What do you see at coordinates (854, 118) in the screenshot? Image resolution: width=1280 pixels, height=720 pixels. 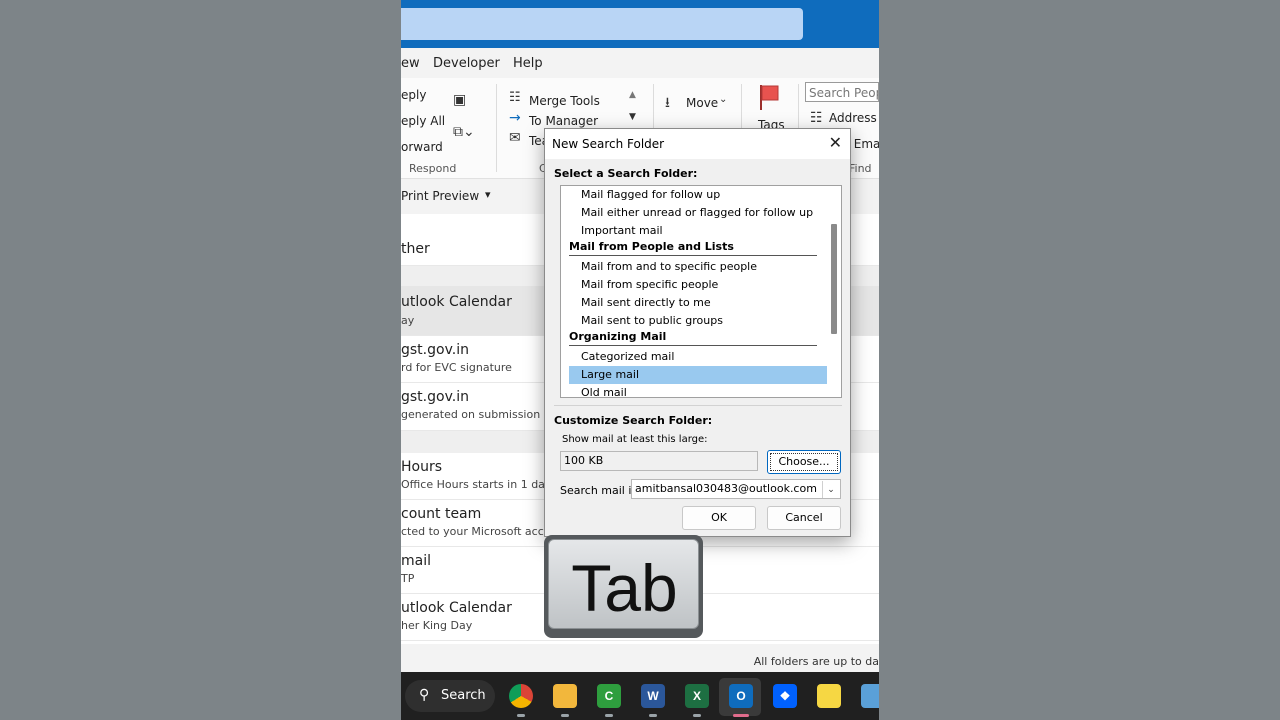 I see `address-book-button: Address B` at bounding box center [854, 118].